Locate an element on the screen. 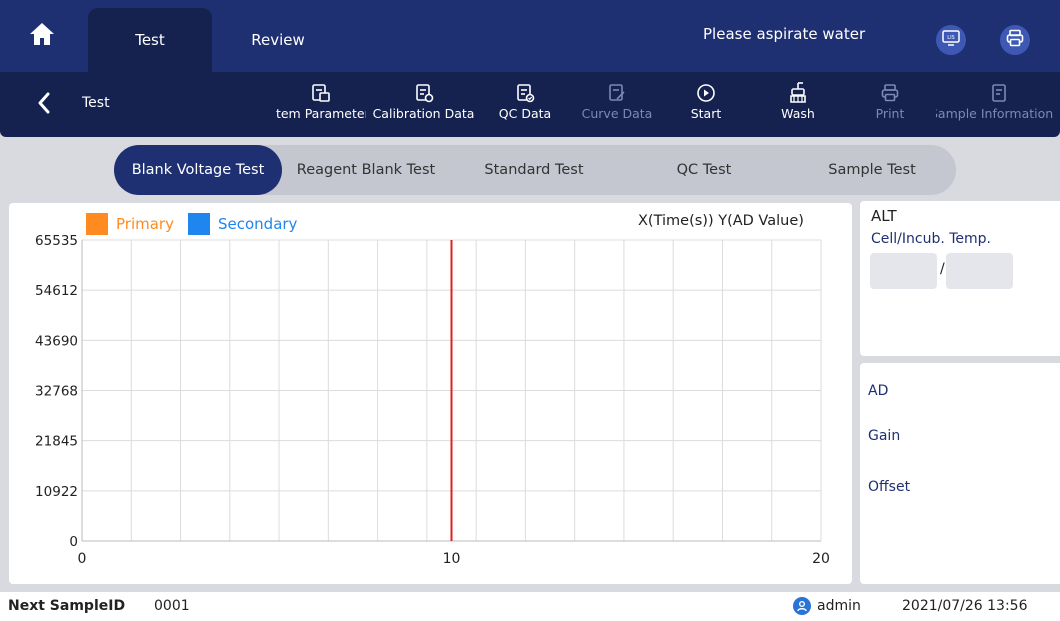  qc-data-button: QC Data is located at coordinates (525, 106).